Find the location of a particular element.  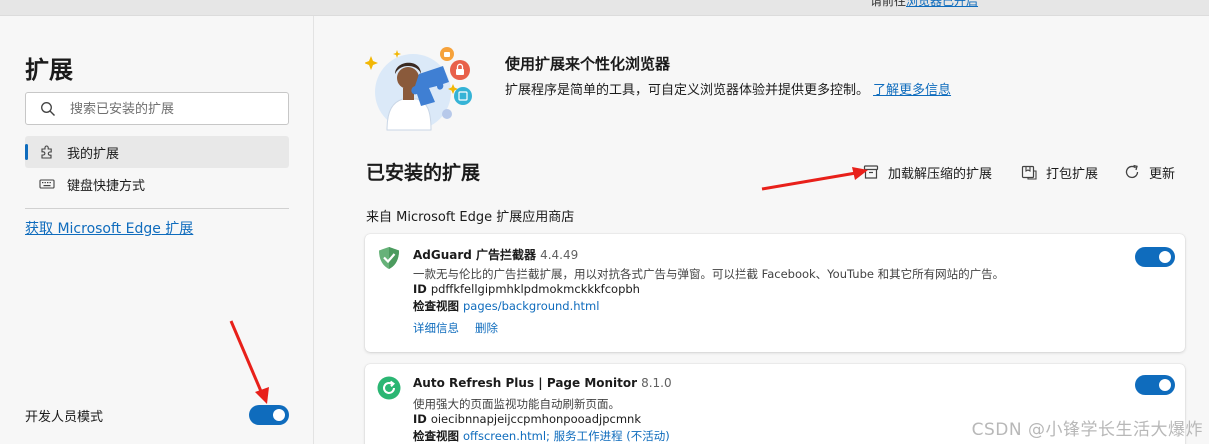

extension-id: ID pdffkfellgipmhklpdmokmckkkfcopbh is located at coordinates (526, 289).